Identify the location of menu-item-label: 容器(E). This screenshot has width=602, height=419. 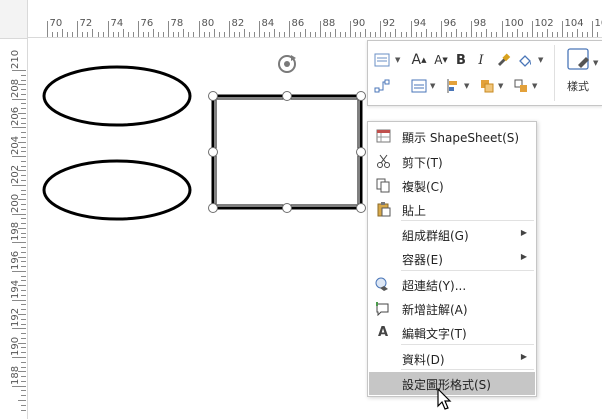
(422, 260).